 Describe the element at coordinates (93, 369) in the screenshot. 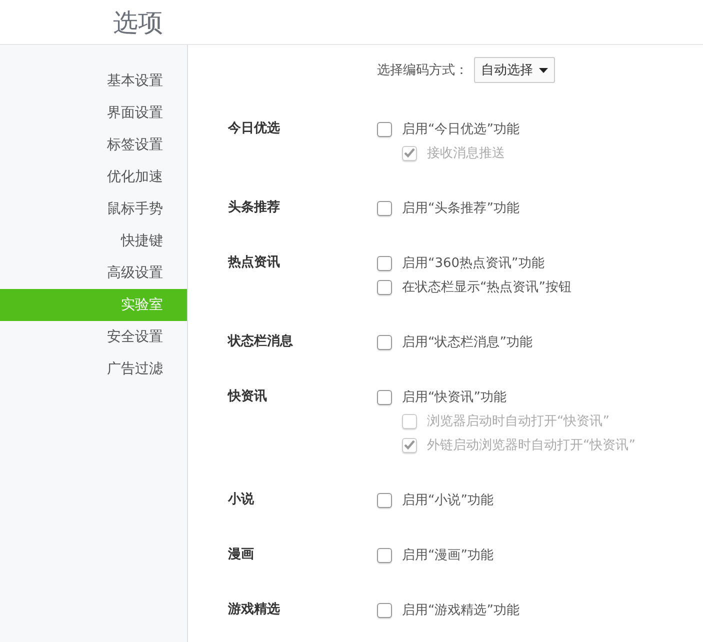

I see `sidebar-item: 广告过滤` at that location.